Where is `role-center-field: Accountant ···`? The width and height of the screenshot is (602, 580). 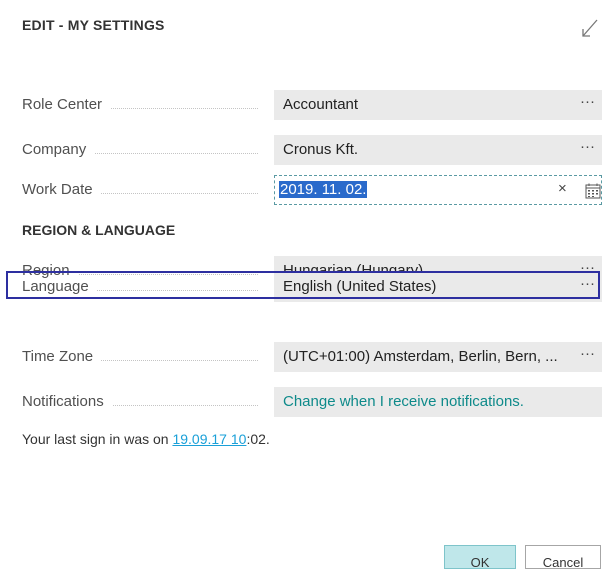 role-center-field: Accountant ··· is located at coordinates (438, 105).